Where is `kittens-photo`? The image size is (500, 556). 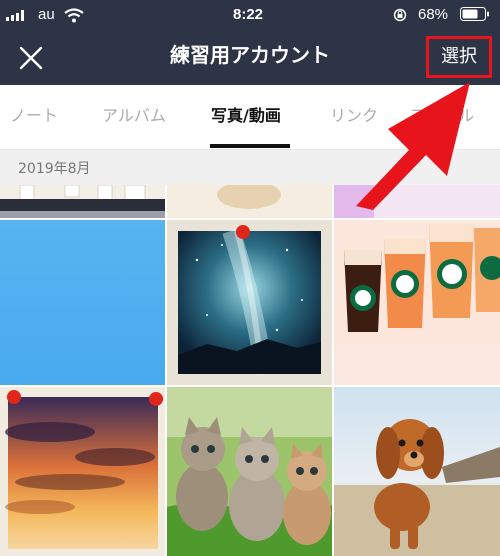 kittens-photo is located at coordinates (249, 471).